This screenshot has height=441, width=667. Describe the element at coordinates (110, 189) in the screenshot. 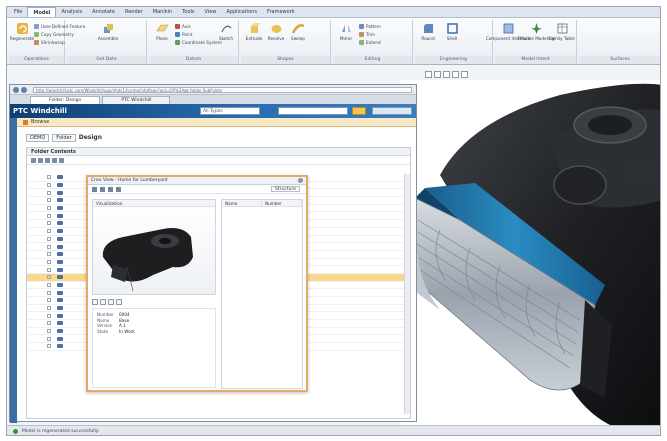

I see `measure-icon` at that location.